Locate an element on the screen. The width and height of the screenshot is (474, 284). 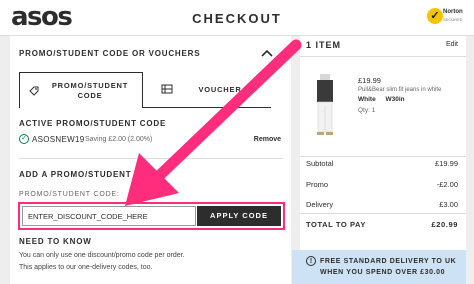
chevron-up-icon is located at coordinates (267, 53).